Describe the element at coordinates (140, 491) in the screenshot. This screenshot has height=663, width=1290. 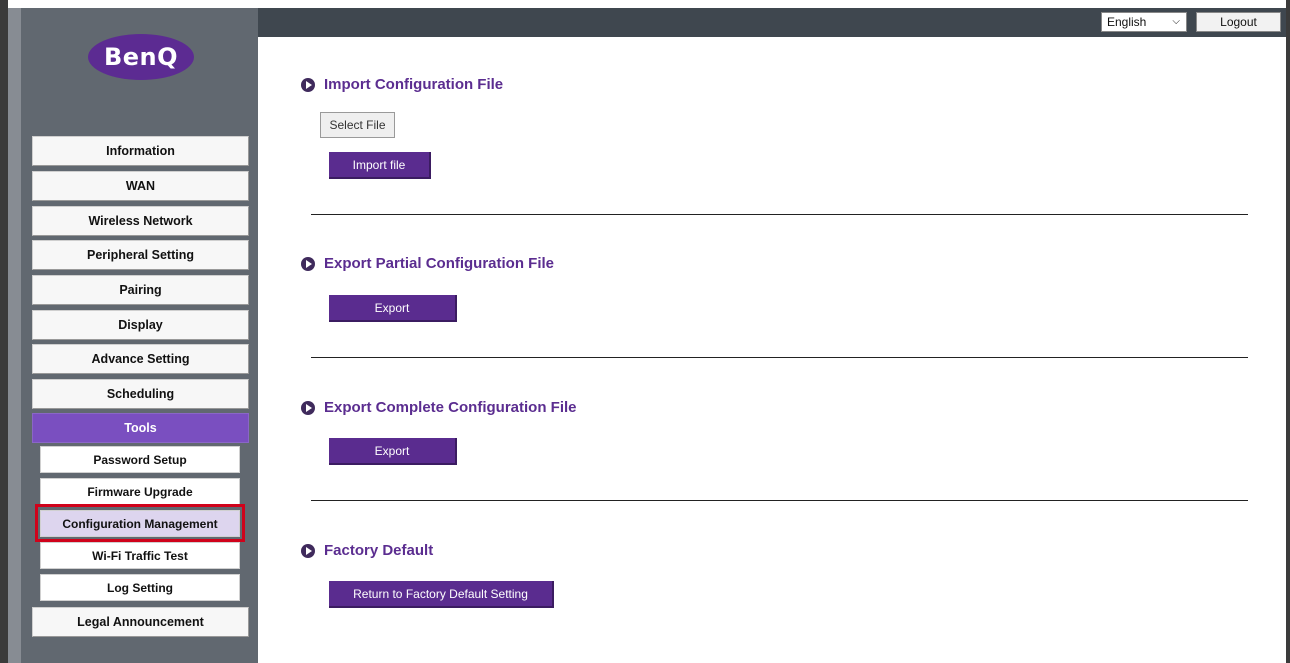
I see `sidebar-subitem-firmware-upgrade: Firmware Upgrade` at that location.